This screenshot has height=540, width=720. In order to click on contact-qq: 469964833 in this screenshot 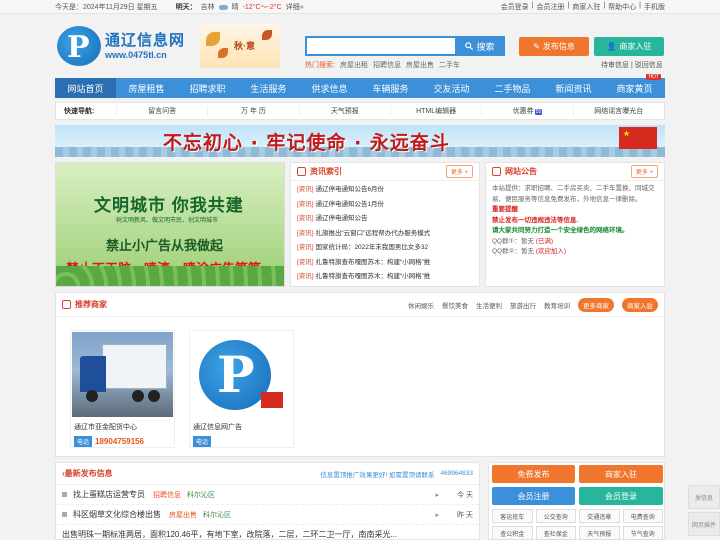, I will do `click(456, 473)`.